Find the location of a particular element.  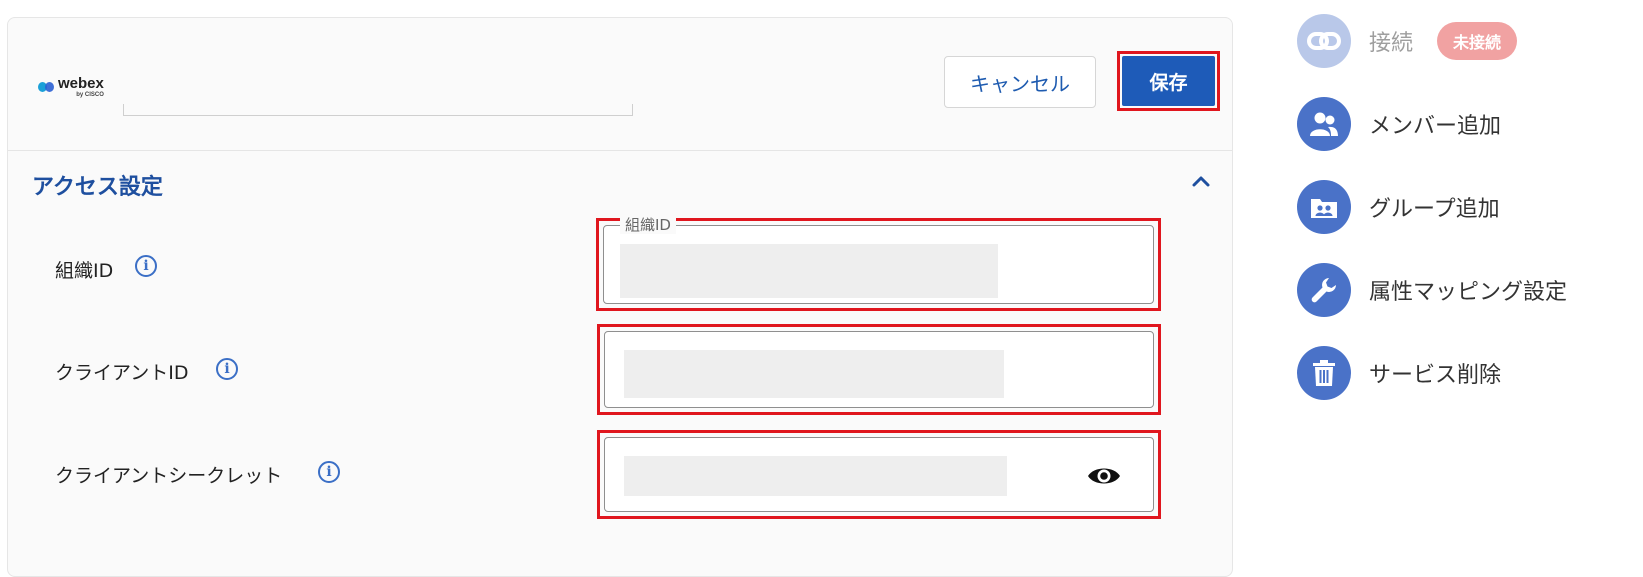

cancel-button: キャンセル is located at coordinates (1020, 82).